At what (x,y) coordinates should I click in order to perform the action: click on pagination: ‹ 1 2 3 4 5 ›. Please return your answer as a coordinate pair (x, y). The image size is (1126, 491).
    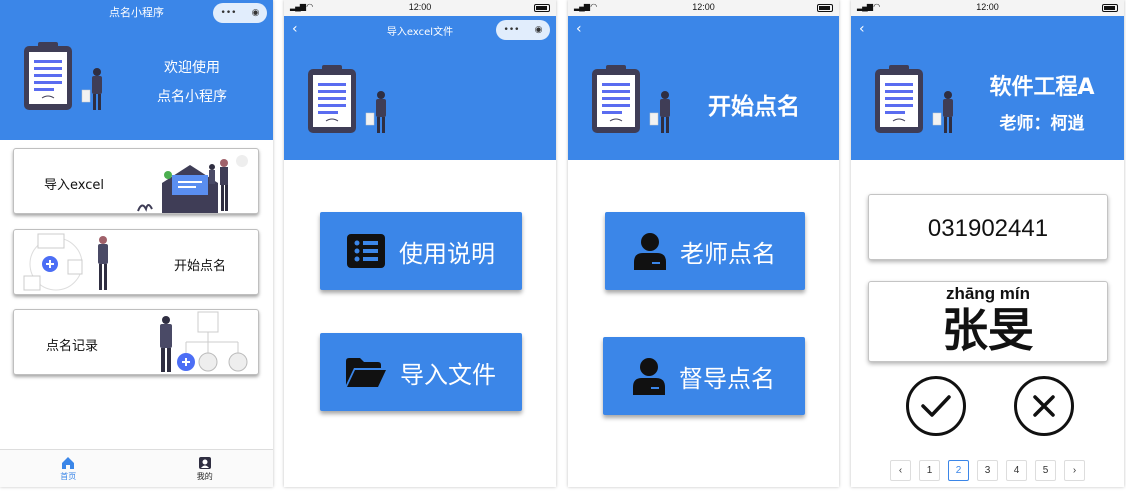
    Looking at the image, I should click on (987, 470).